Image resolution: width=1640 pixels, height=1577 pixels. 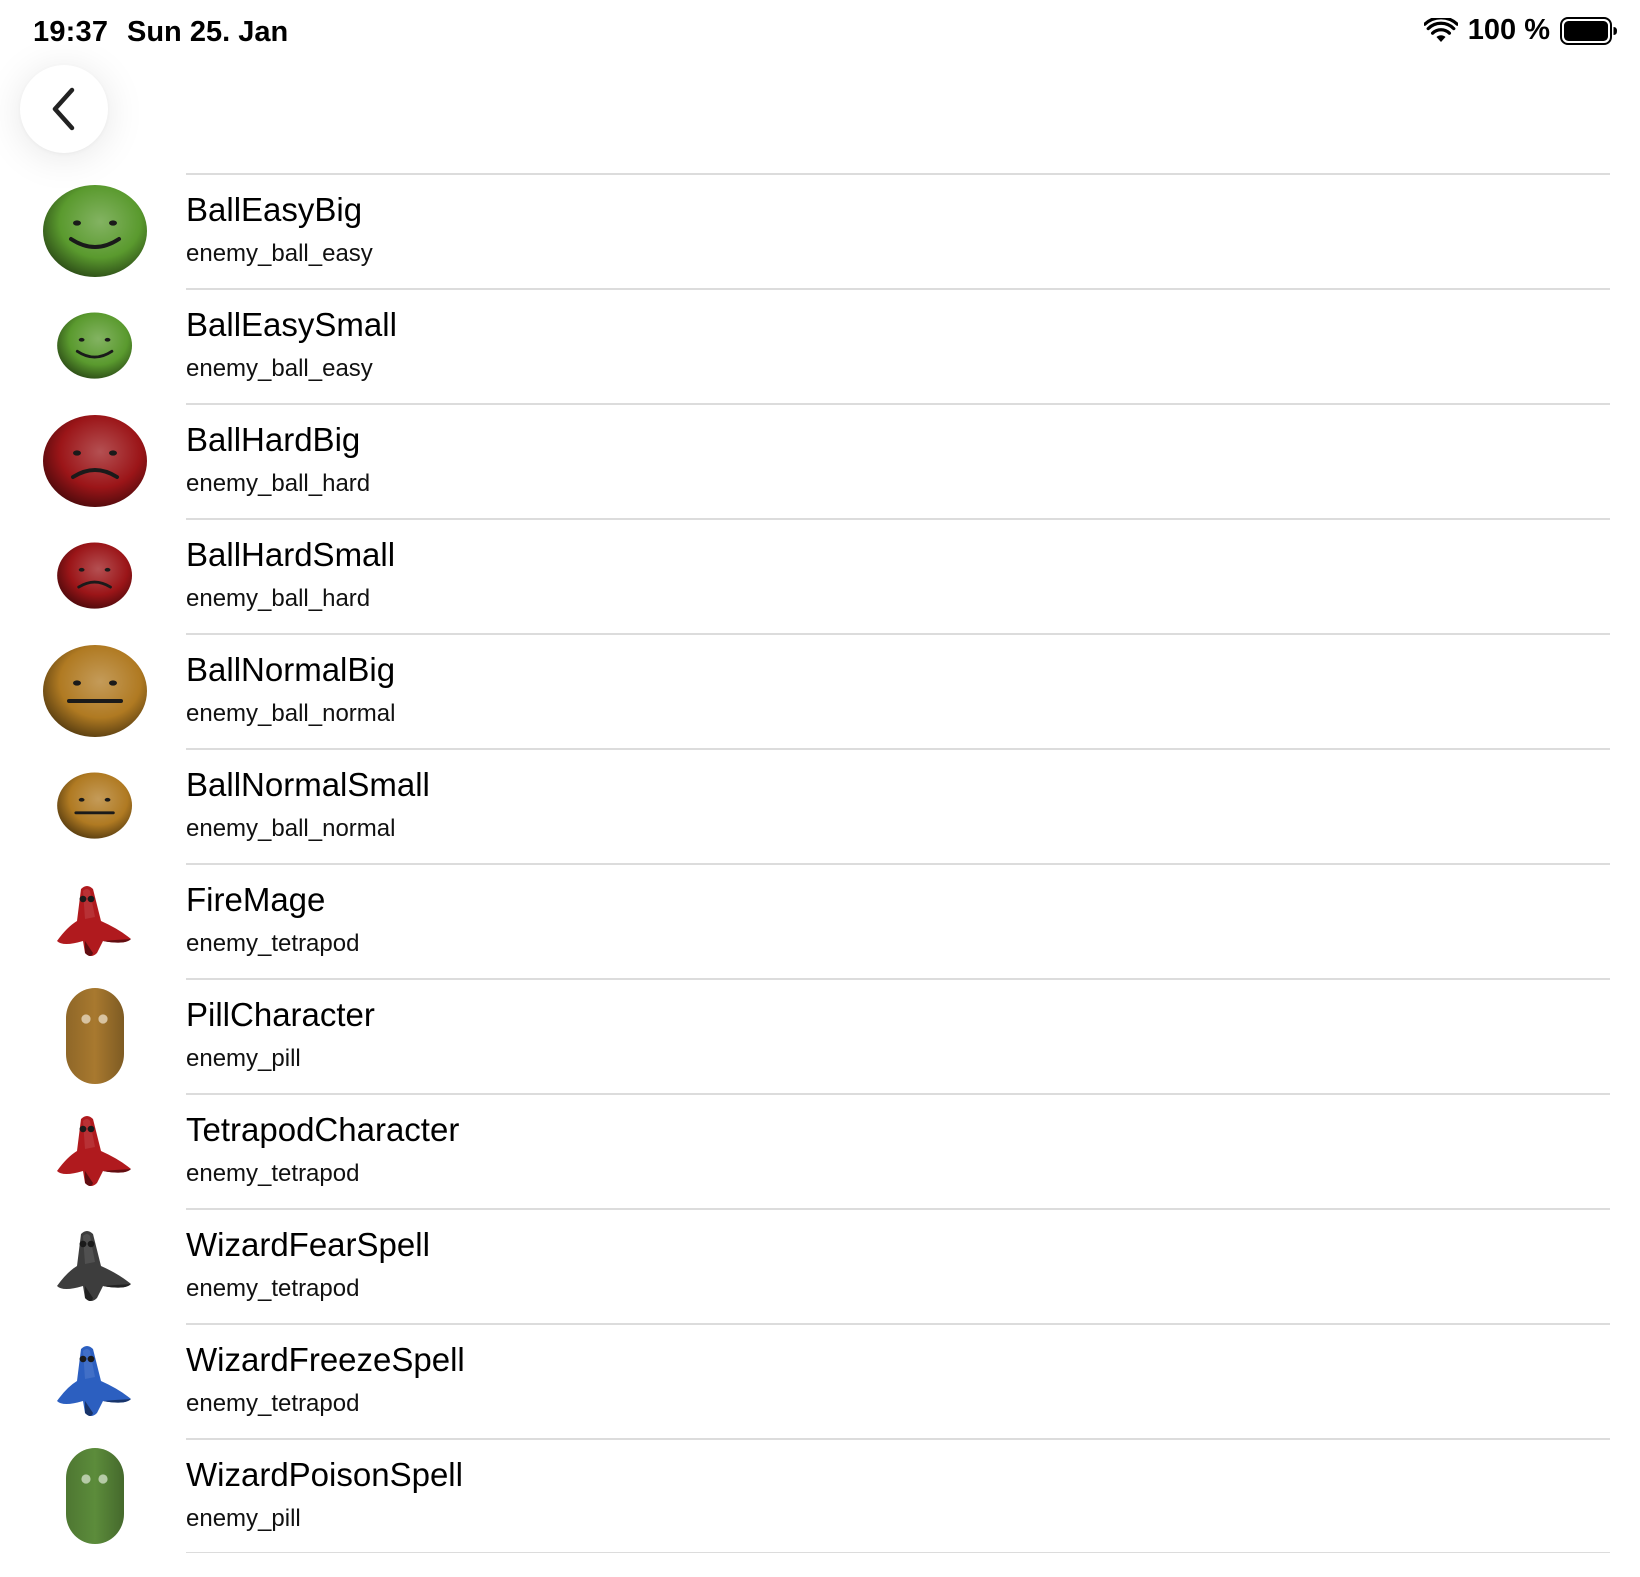 I want to click on status-time: 19:37, so click(x=71, y=32).